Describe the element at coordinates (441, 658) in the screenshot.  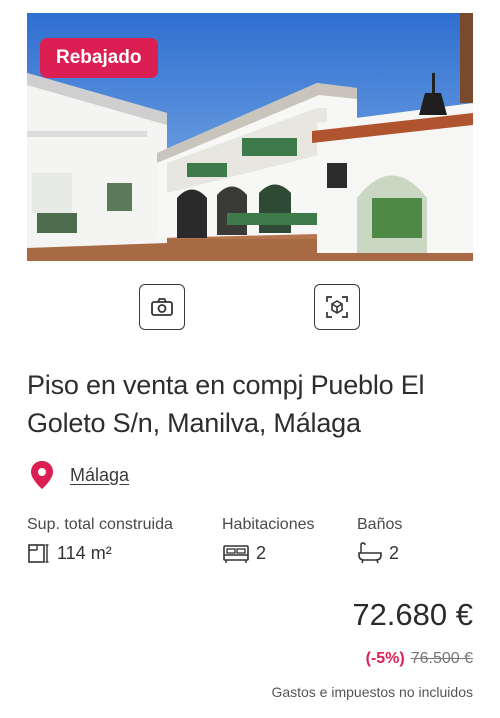
I see `old-price: 76.500 €` at that location.